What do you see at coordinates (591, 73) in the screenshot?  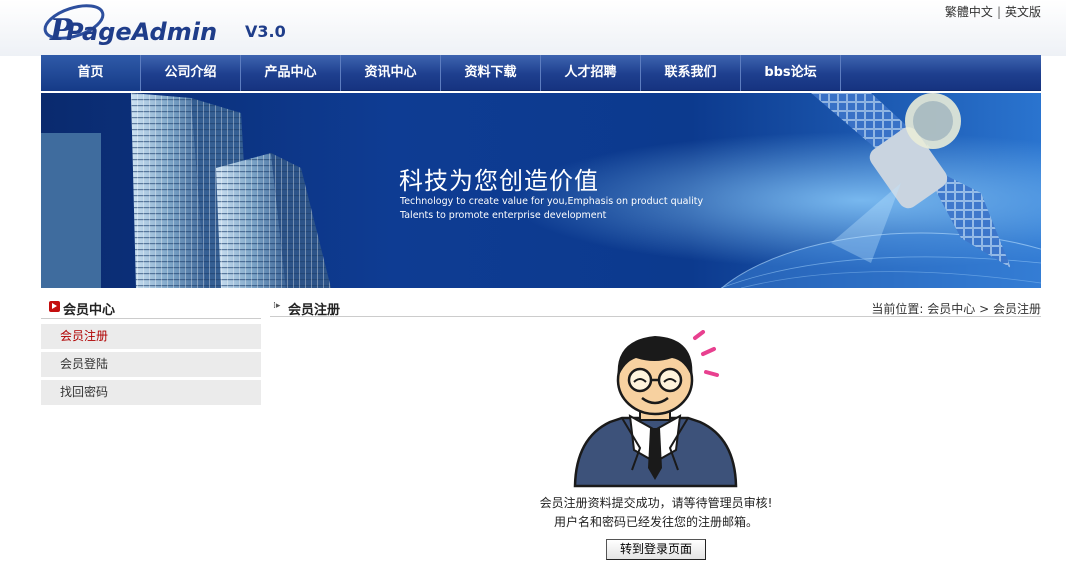 I see `nav-item-jobs: 人才招聘` at bounding box center [591, 73].